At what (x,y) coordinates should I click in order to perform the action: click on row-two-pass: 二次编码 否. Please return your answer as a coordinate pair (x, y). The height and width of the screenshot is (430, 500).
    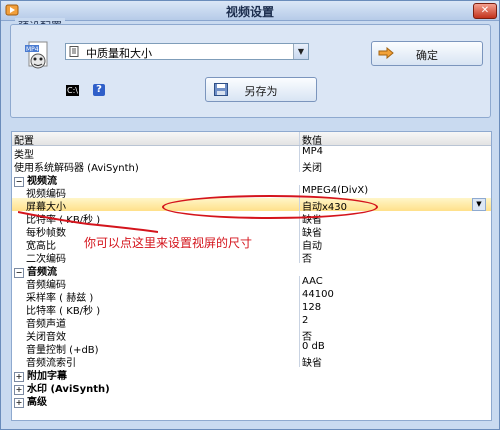
    Looking at the image, I should click on (251, 257).